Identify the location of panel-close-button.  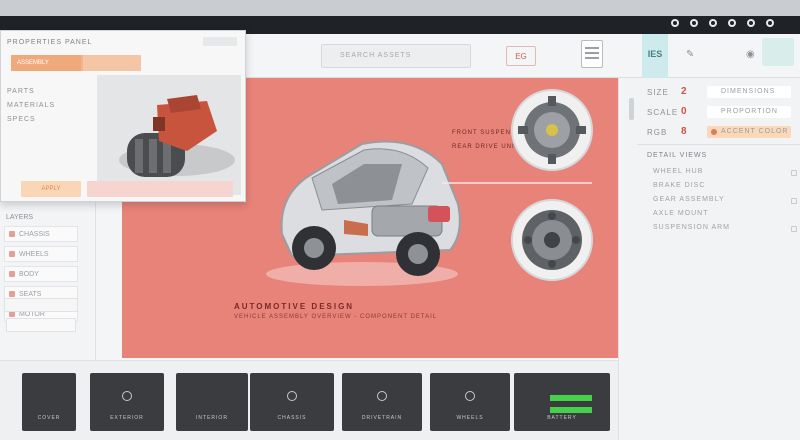
(220, 41).